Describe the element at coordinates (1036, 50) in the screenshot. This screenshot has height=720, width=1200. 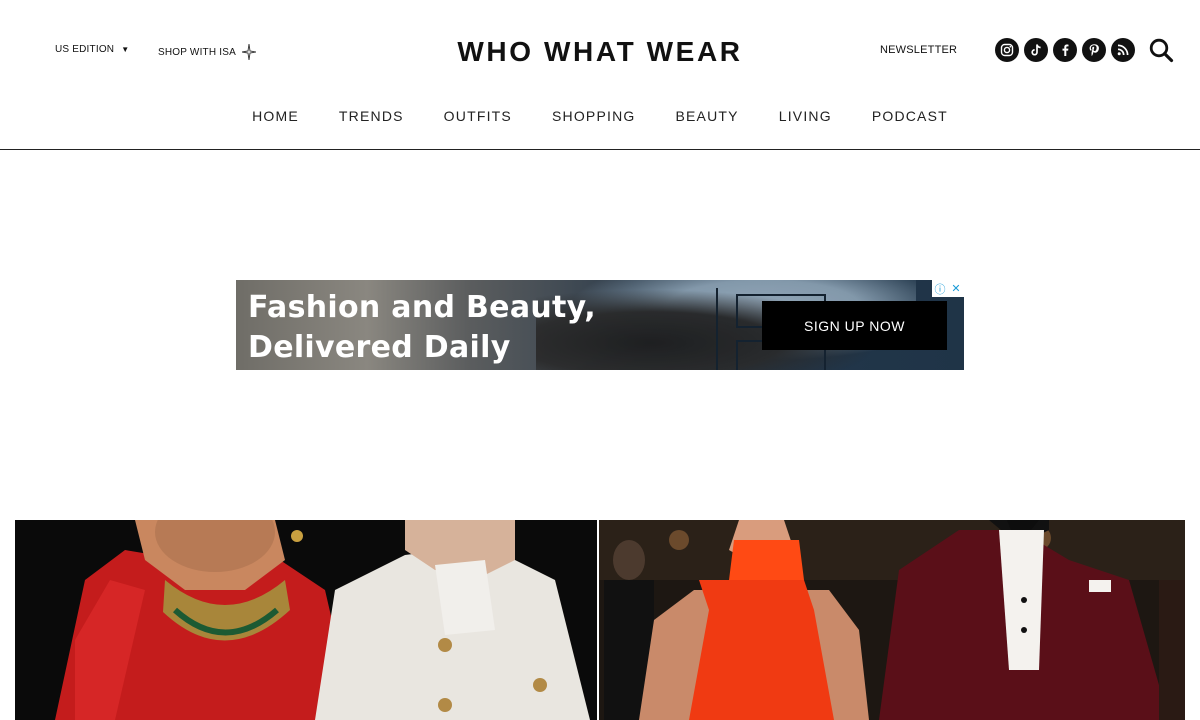
I see `tiktok-icon` at that location.